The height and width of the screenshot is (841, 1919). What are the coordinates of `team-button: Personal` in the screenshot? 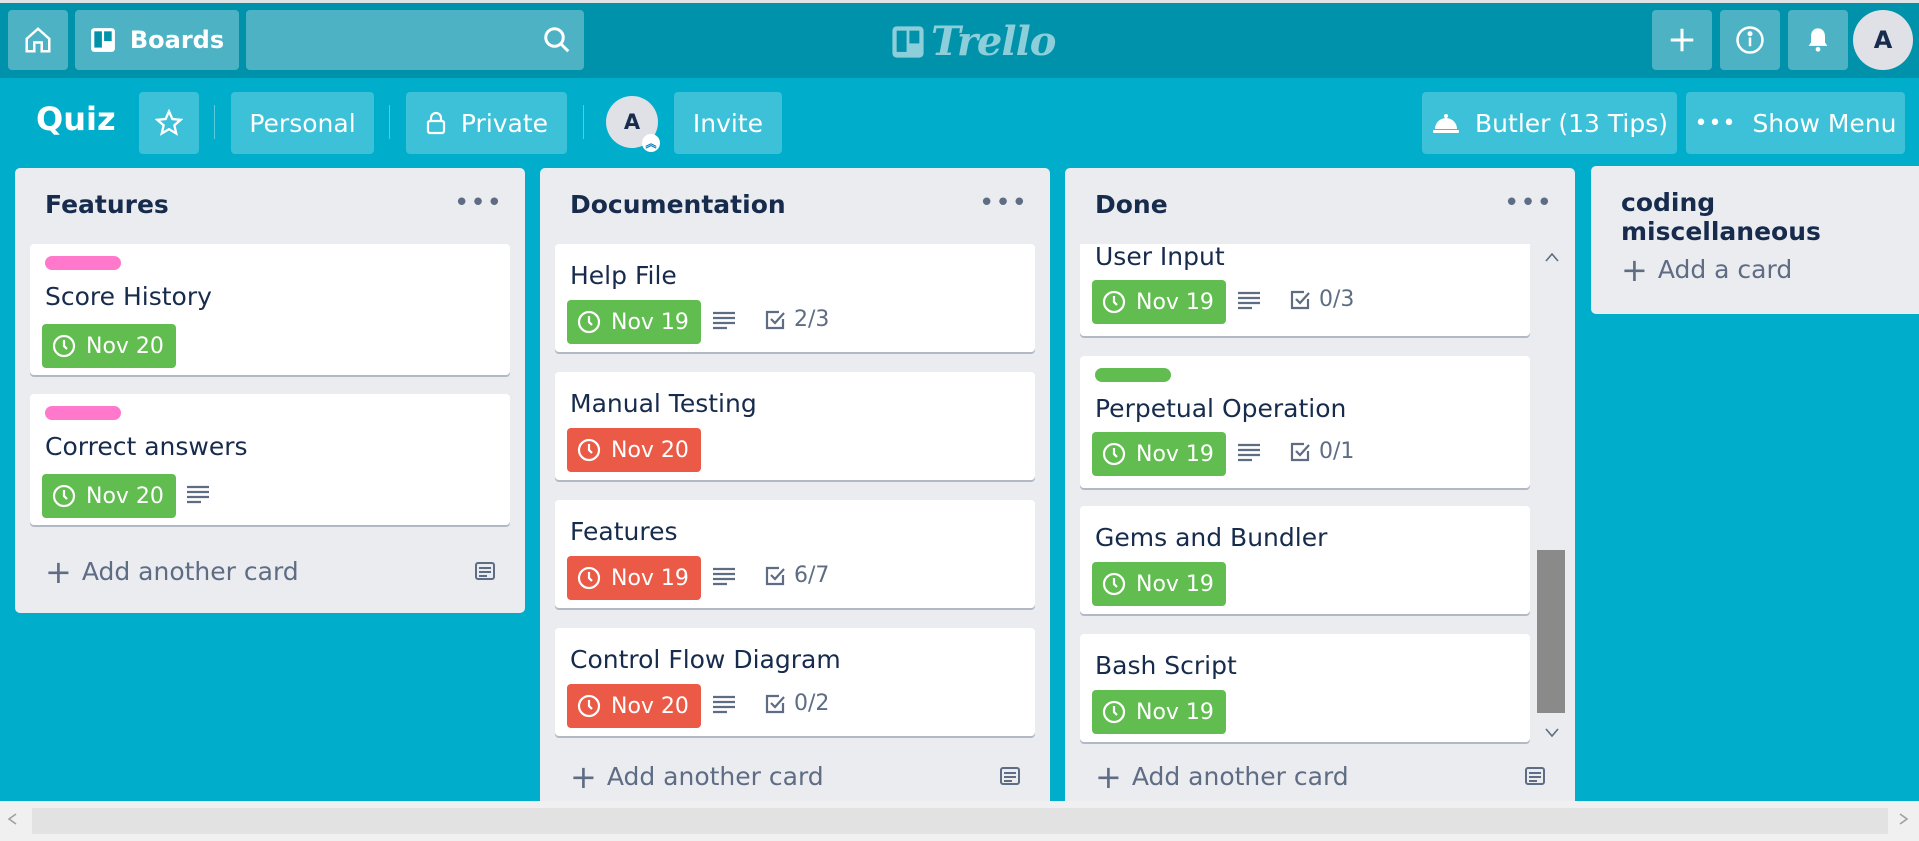 It's located at (302, 123).